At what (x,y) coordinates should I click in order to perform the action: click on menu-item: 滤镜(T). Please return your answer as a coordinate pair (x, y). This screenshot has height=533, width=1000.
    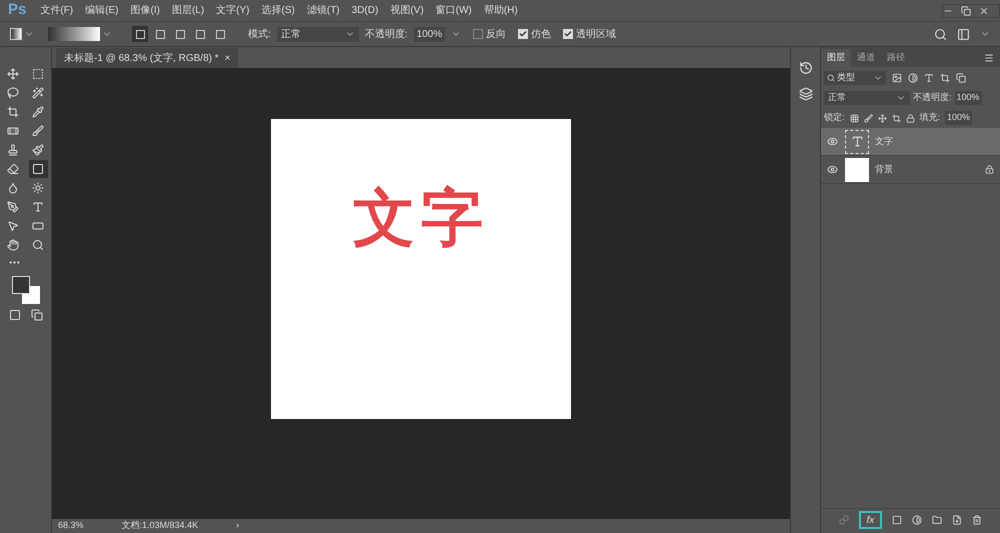
    Looking at the image, I should click on (323, 10).